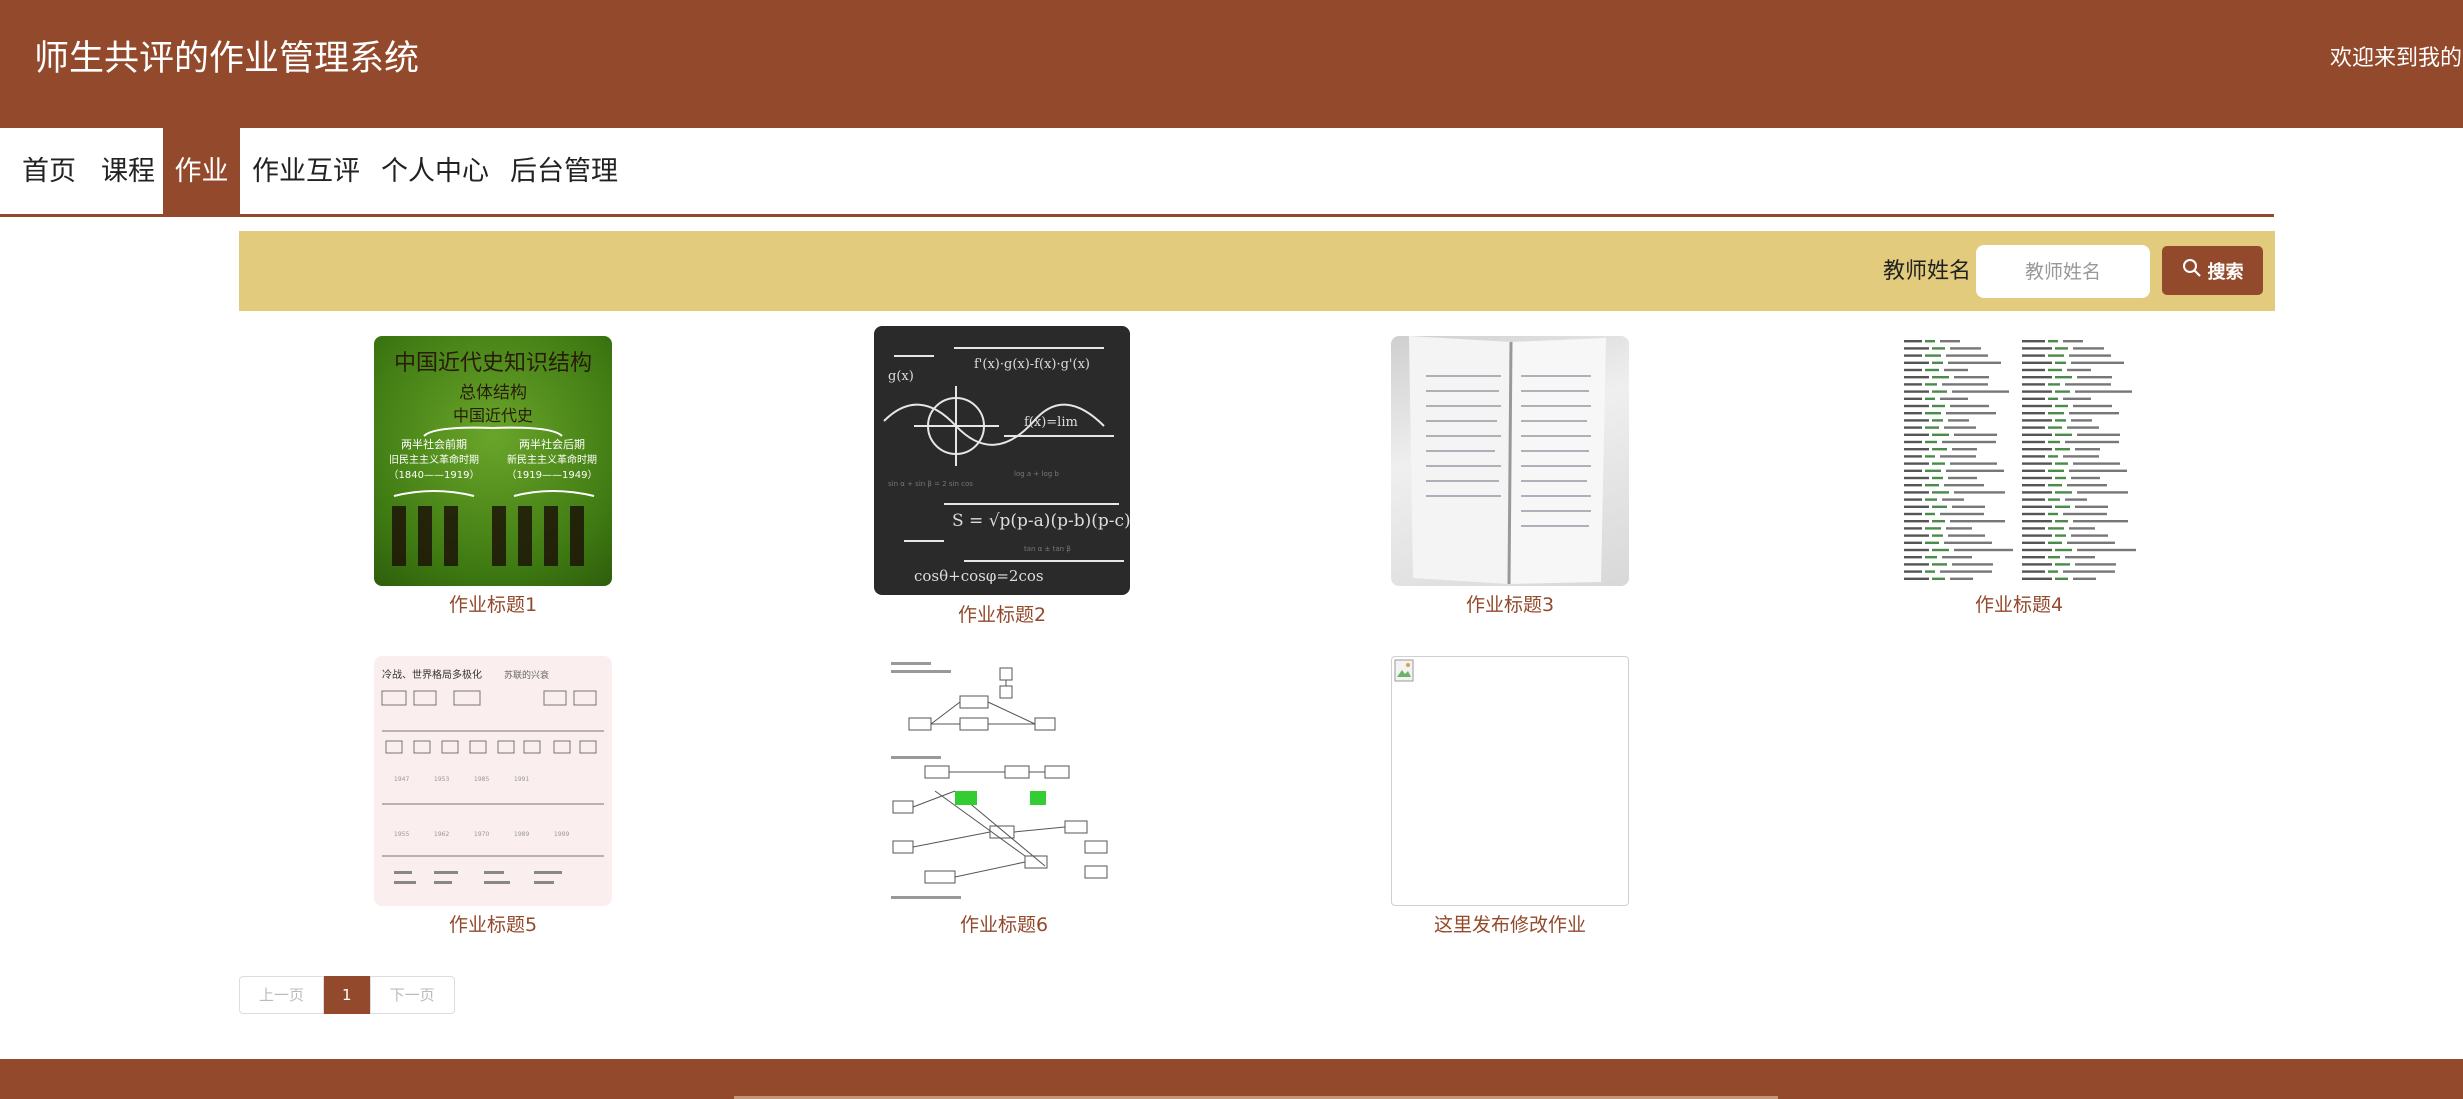 The image size is (2463, 1099). What do you see at coordinates (307, 172) in the screenshot?
I see `nav-item-peer-review: 作业互评` at bounding box center [307, 172].